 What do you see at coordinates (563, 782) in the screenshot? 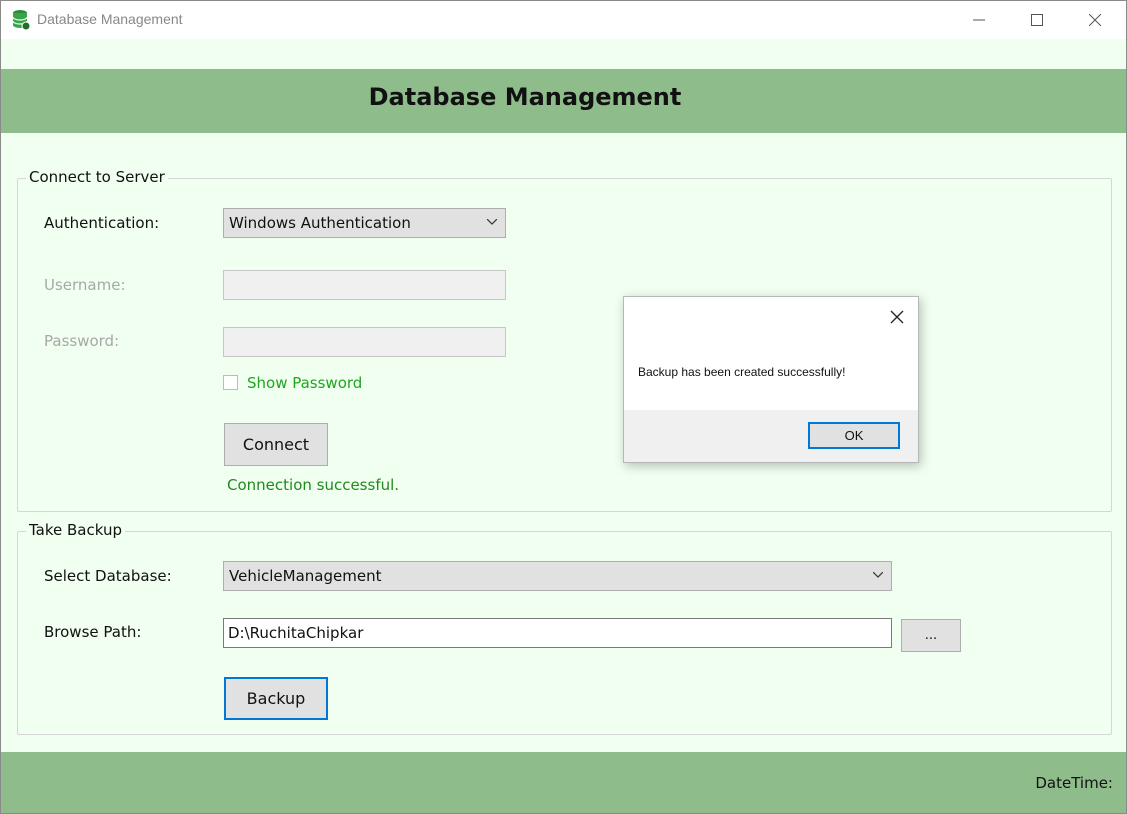
I see `footer-bar: DateTime:` at bounding box center [563, 782].